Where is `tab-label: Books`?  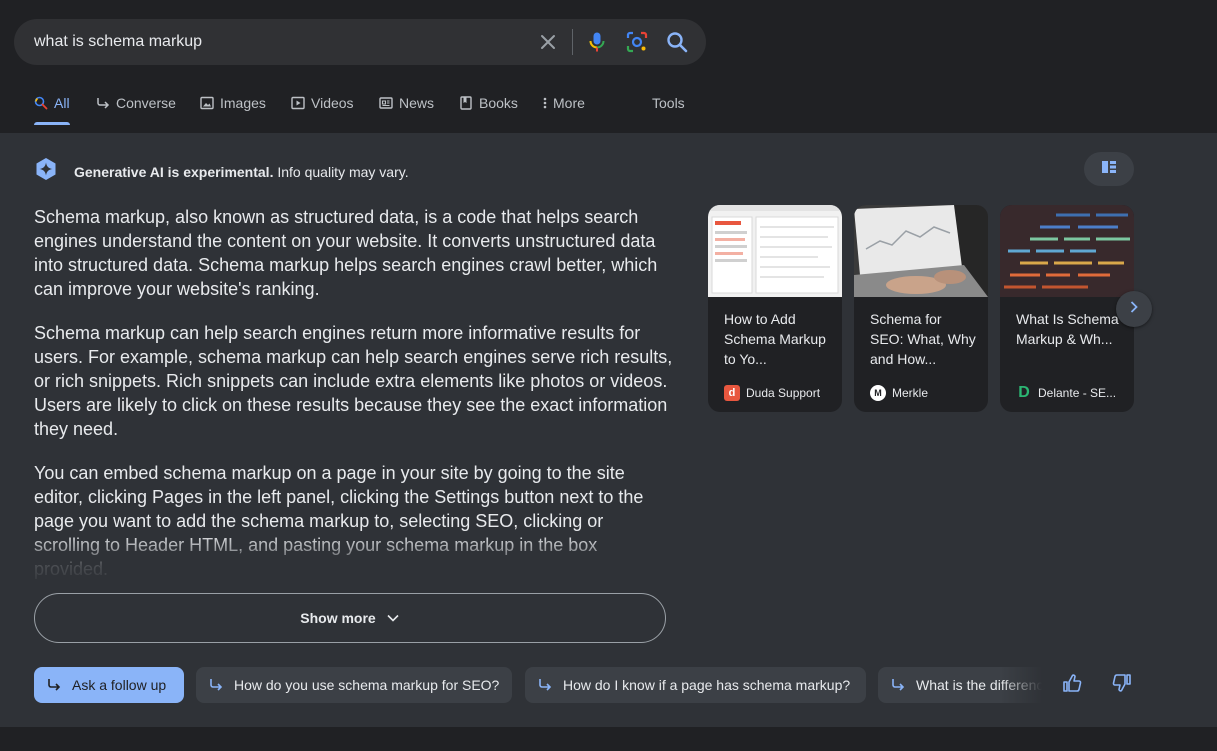
tab-label: Books is located at coordinates (498, 103).